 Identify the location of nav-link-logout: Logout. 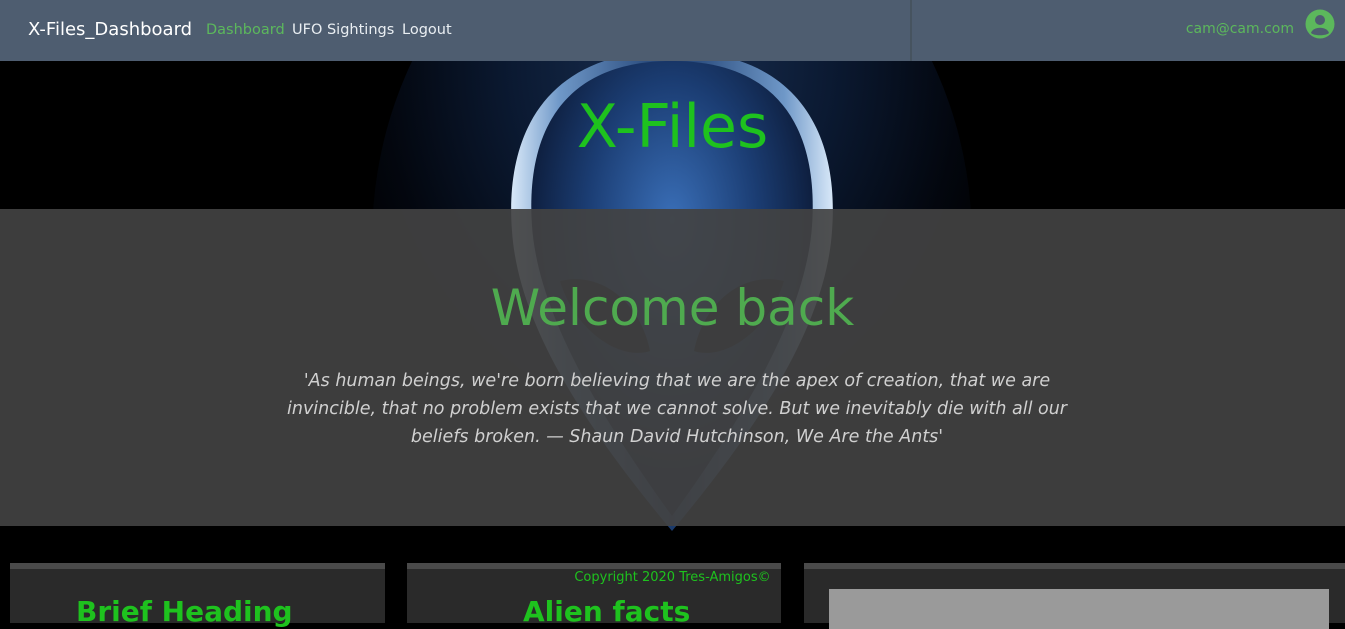
(427, 30).